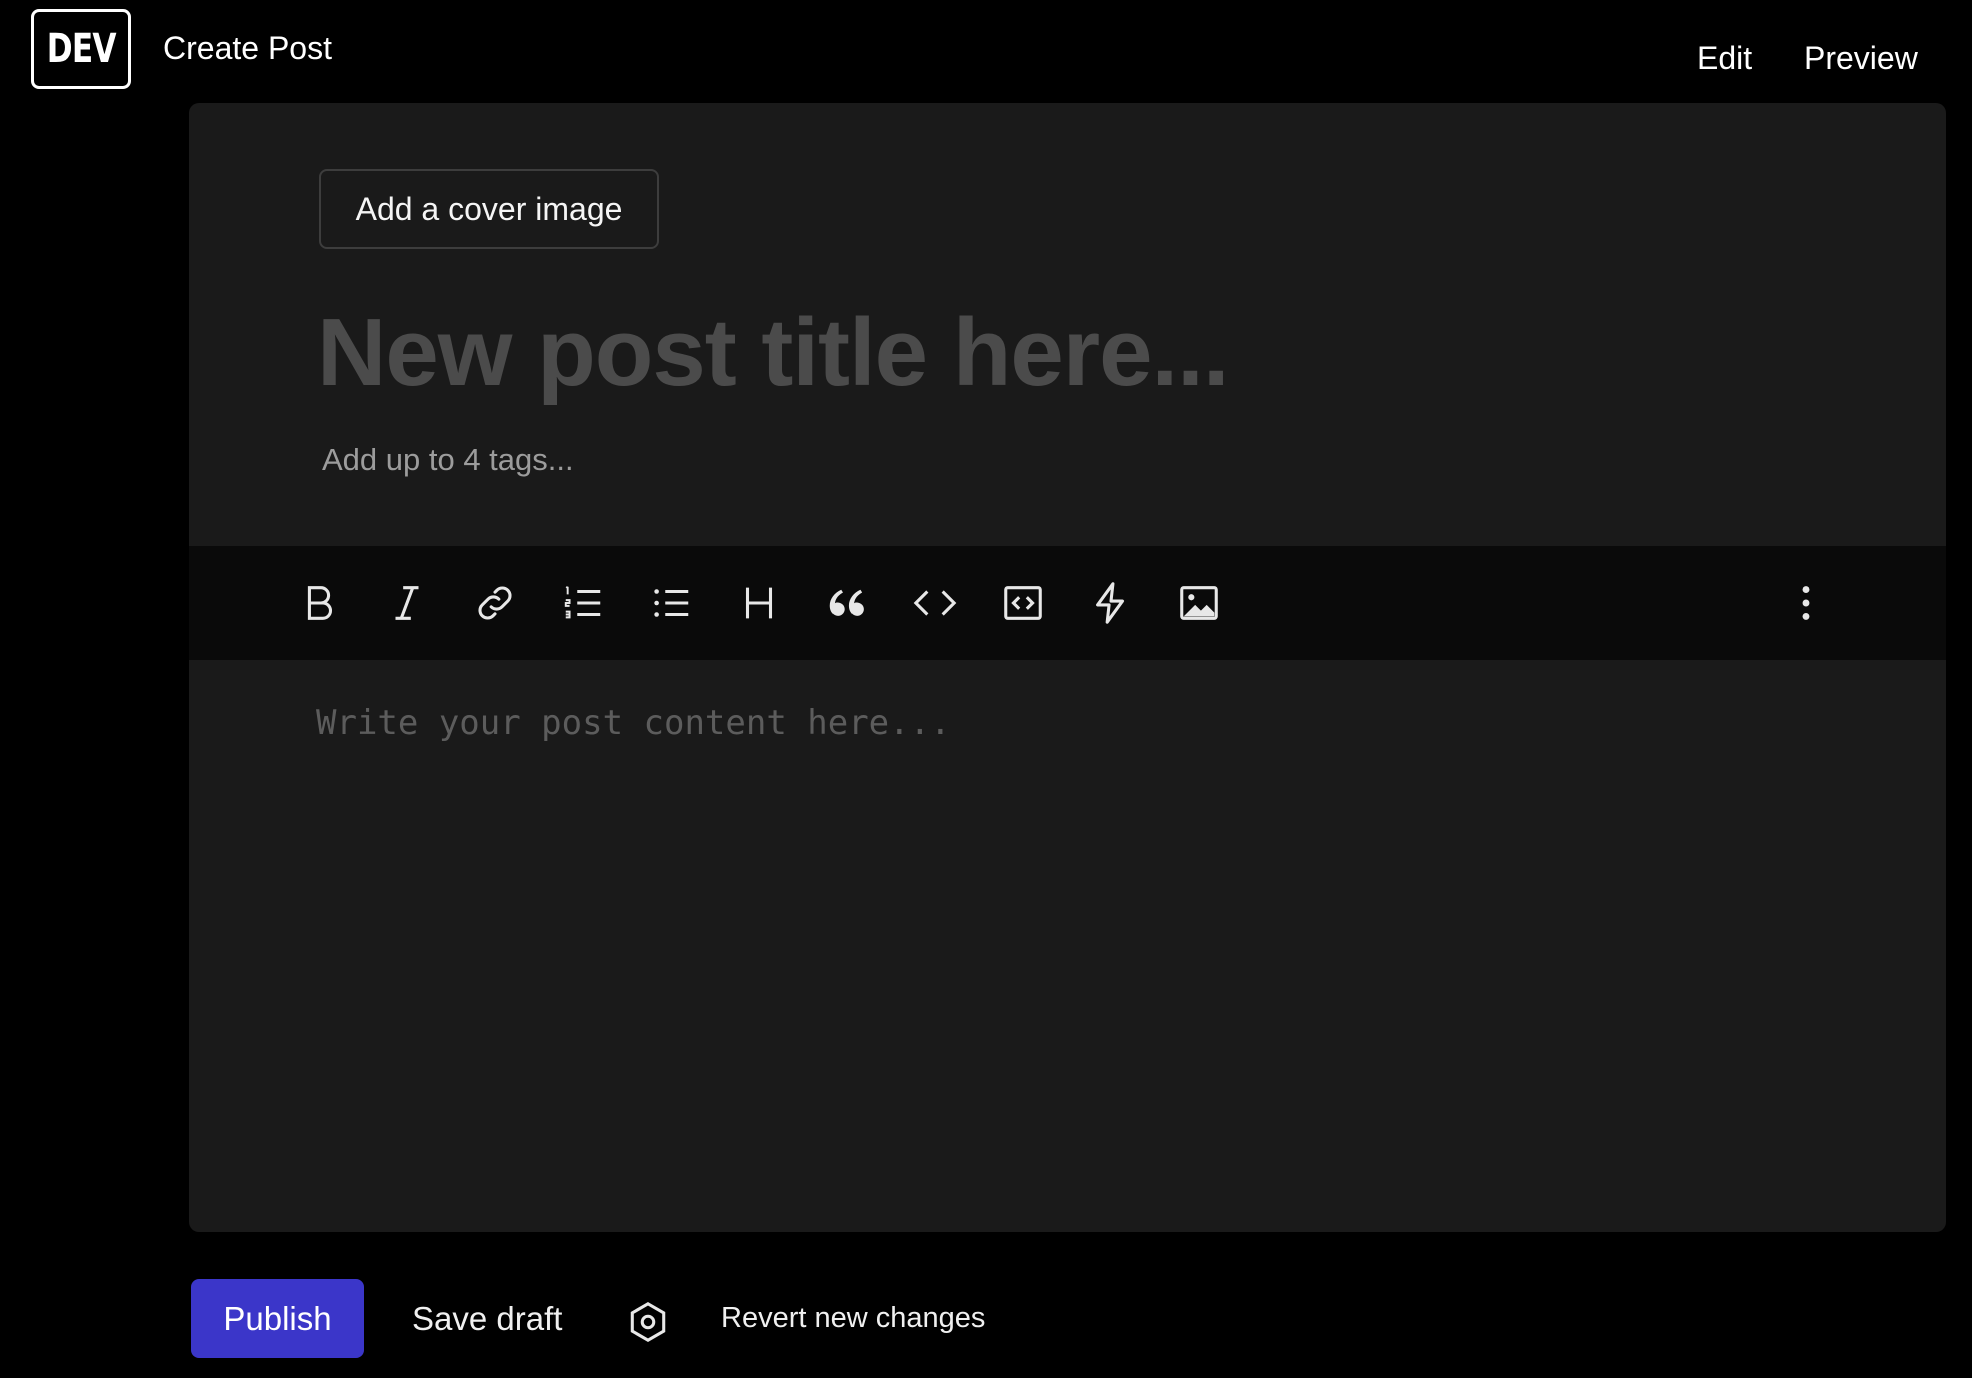 The image size is (1972, 1378). I want to click on quote-icon, so click(846, 602).